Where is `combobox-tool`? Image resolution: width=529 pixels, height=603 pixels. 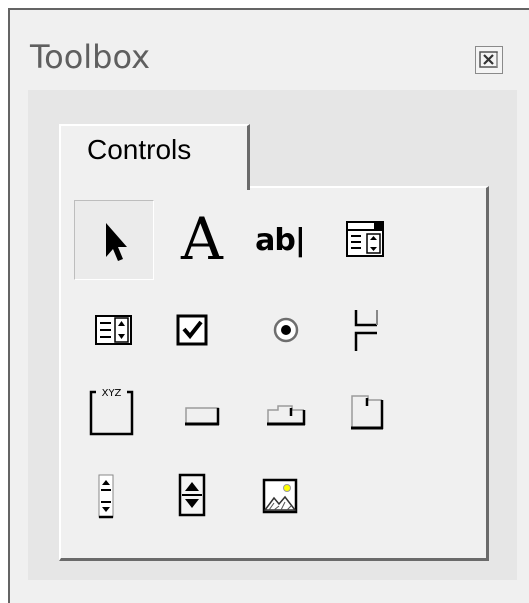
combobox-tool is located at coordinates (366, 240).